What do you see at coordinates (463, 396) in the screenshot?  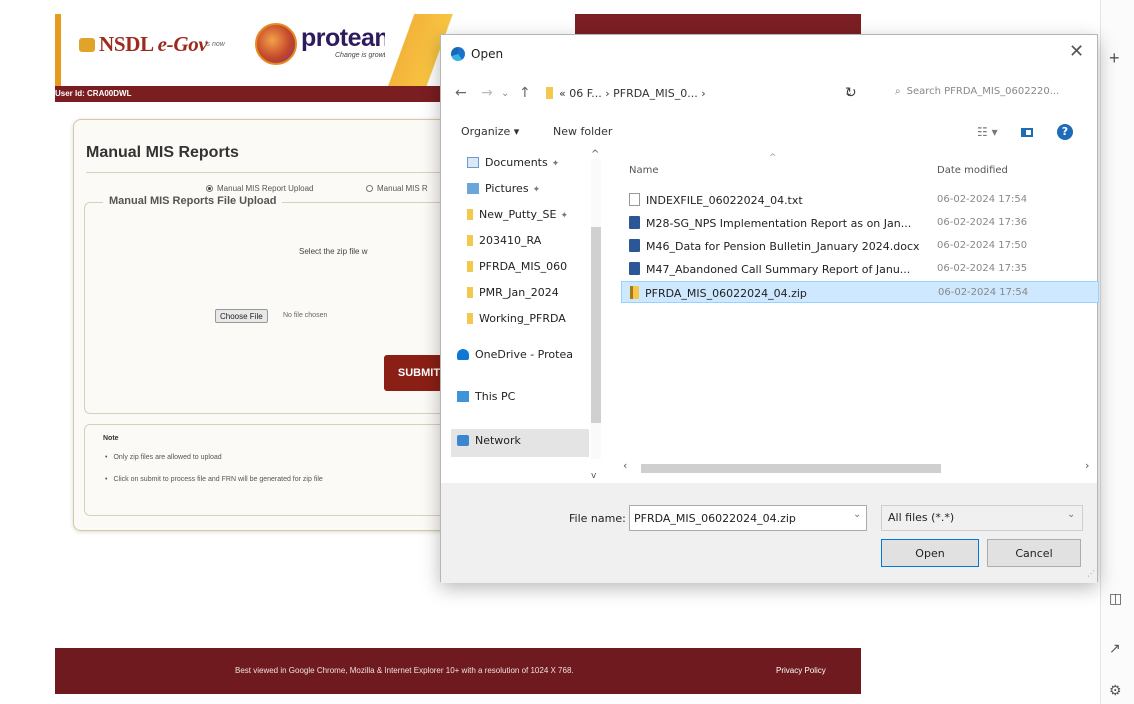 I see `this-pc-icon` at bounding box center [463, 396].